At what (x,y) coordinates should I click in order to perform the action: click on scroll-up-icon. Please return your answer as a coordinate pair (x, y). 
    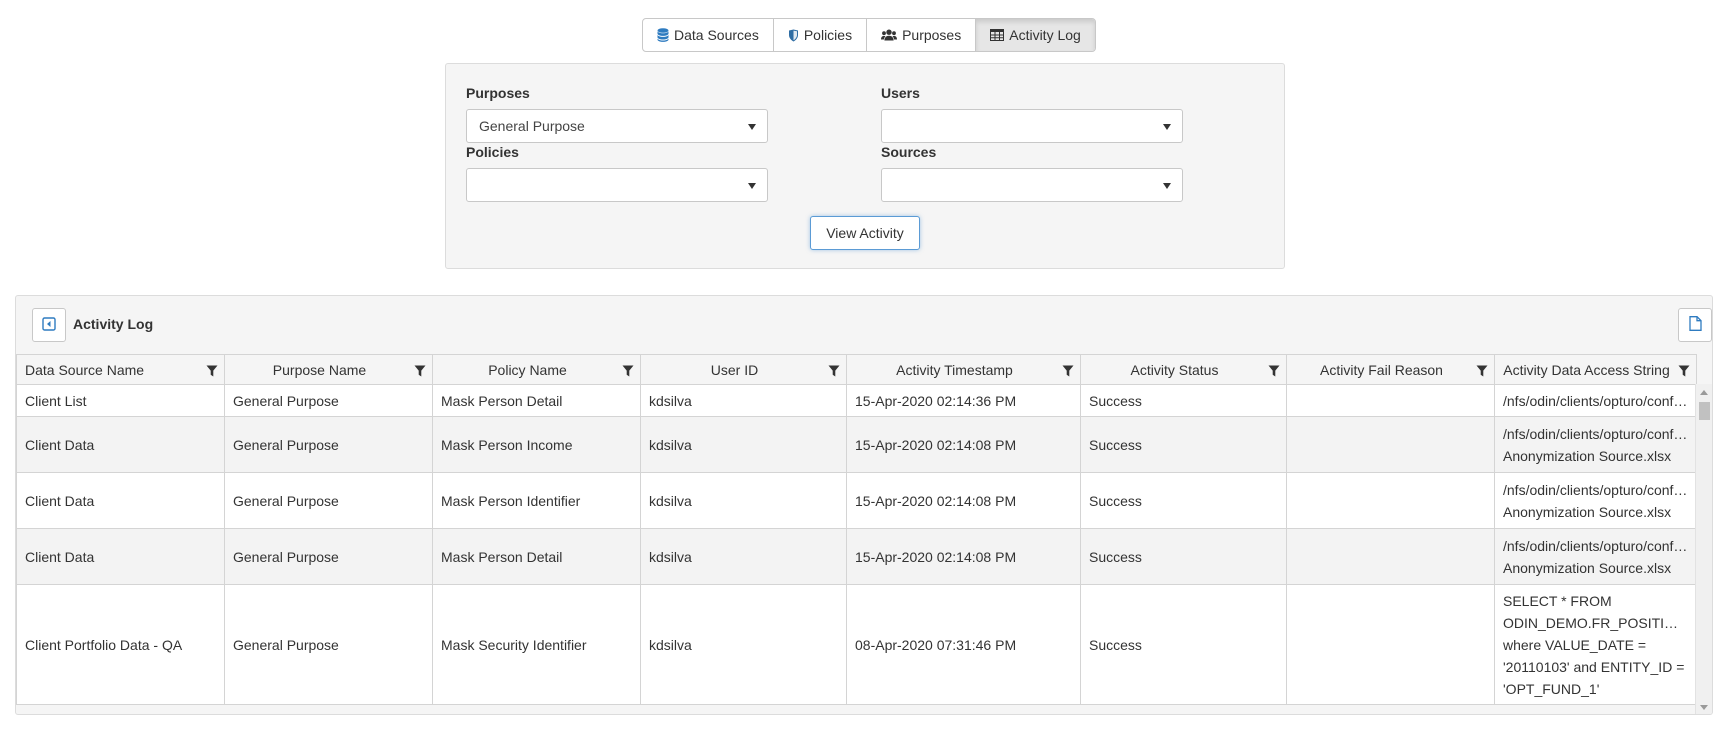
    Looking at the image, I should click on (1704, 392).